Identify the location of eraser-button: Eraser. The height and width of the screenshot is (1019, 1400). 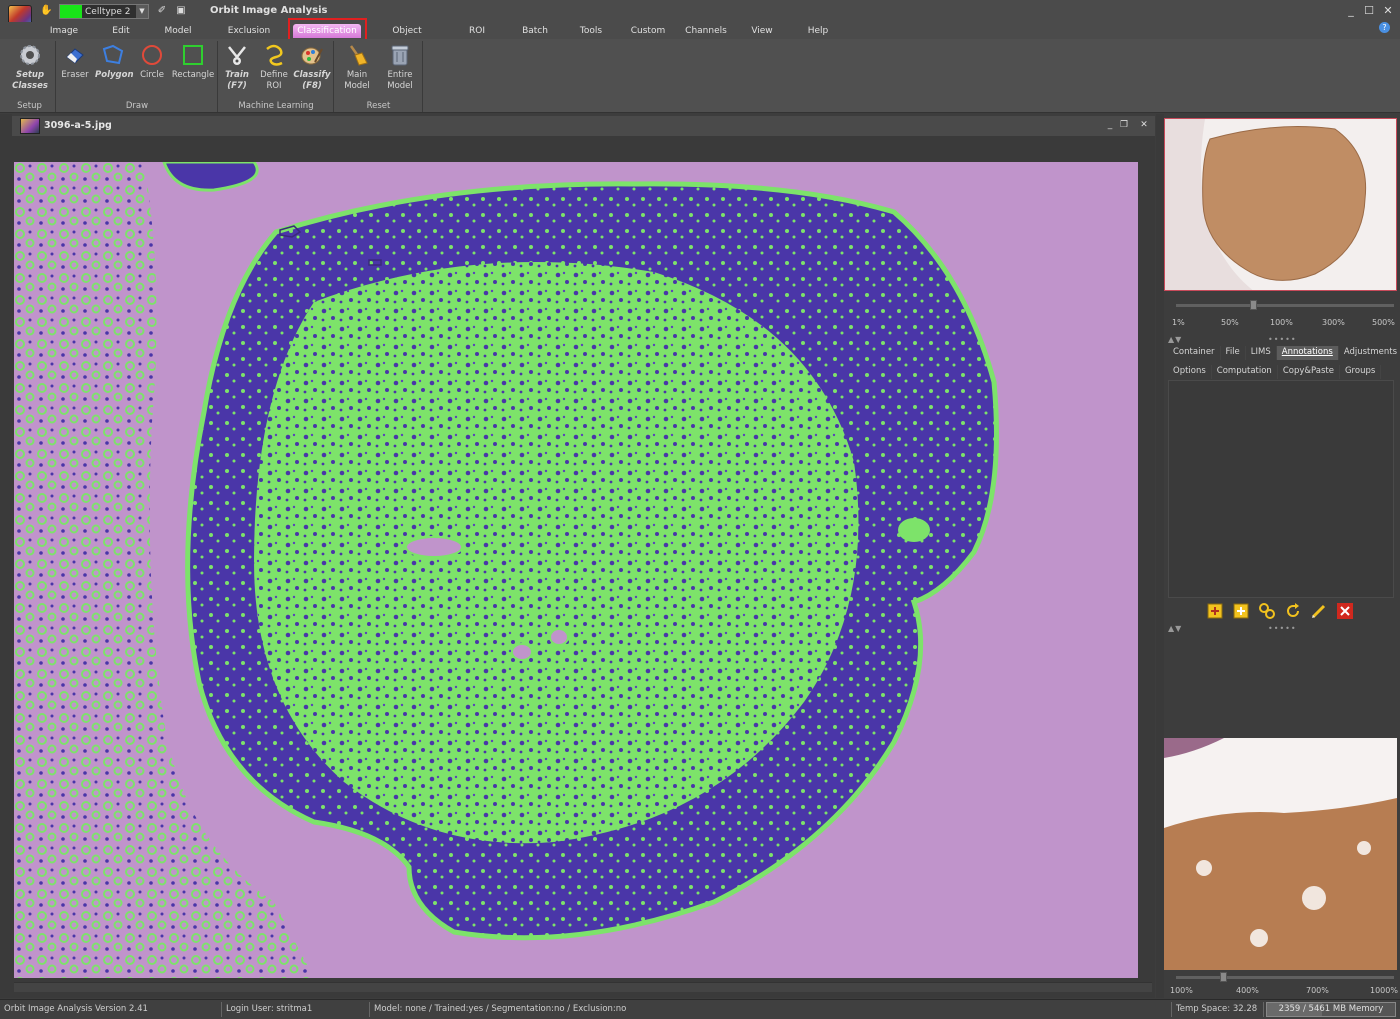
(75, 62).